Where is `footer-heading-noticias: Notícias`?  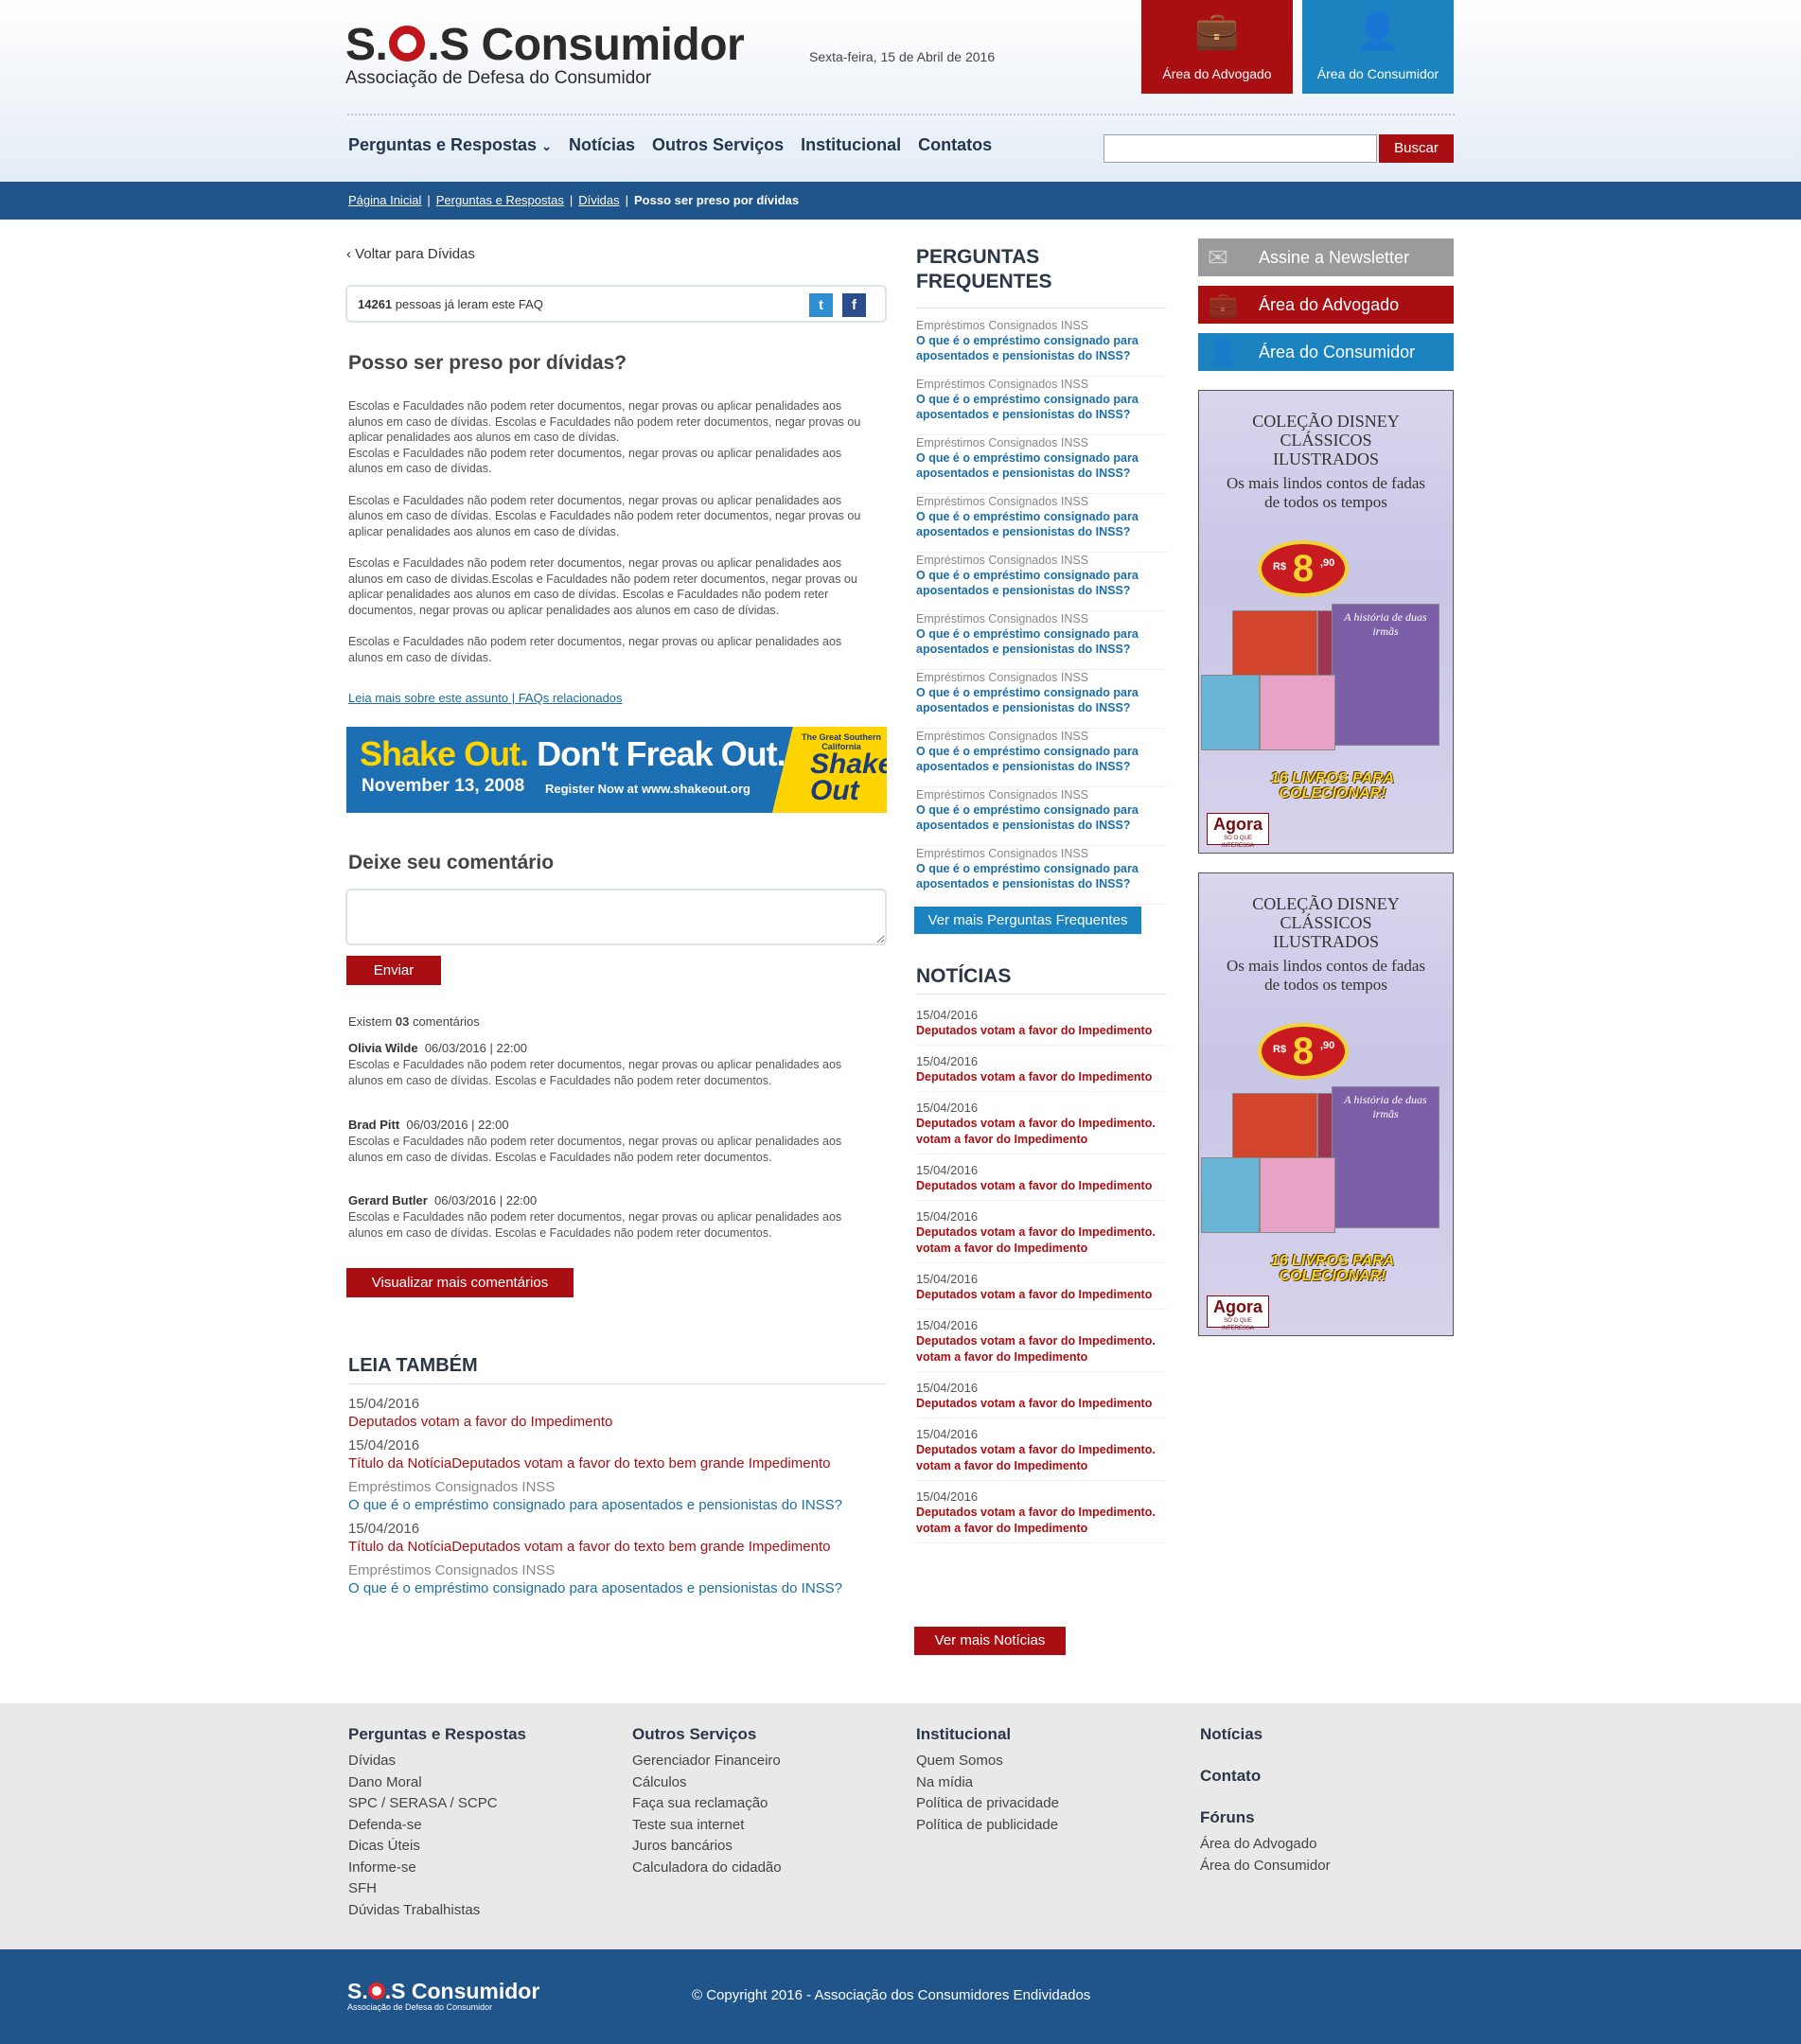 footer-heading-noticias: Notícias is located at coordinates (1265, 1734).